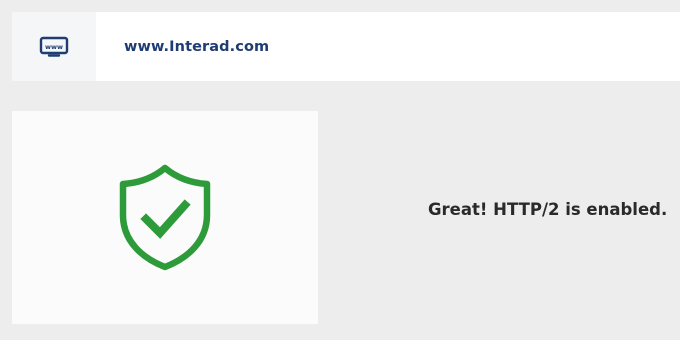 The image size is (680, 340). I want to click on www-icon: www, so click(54, 46).